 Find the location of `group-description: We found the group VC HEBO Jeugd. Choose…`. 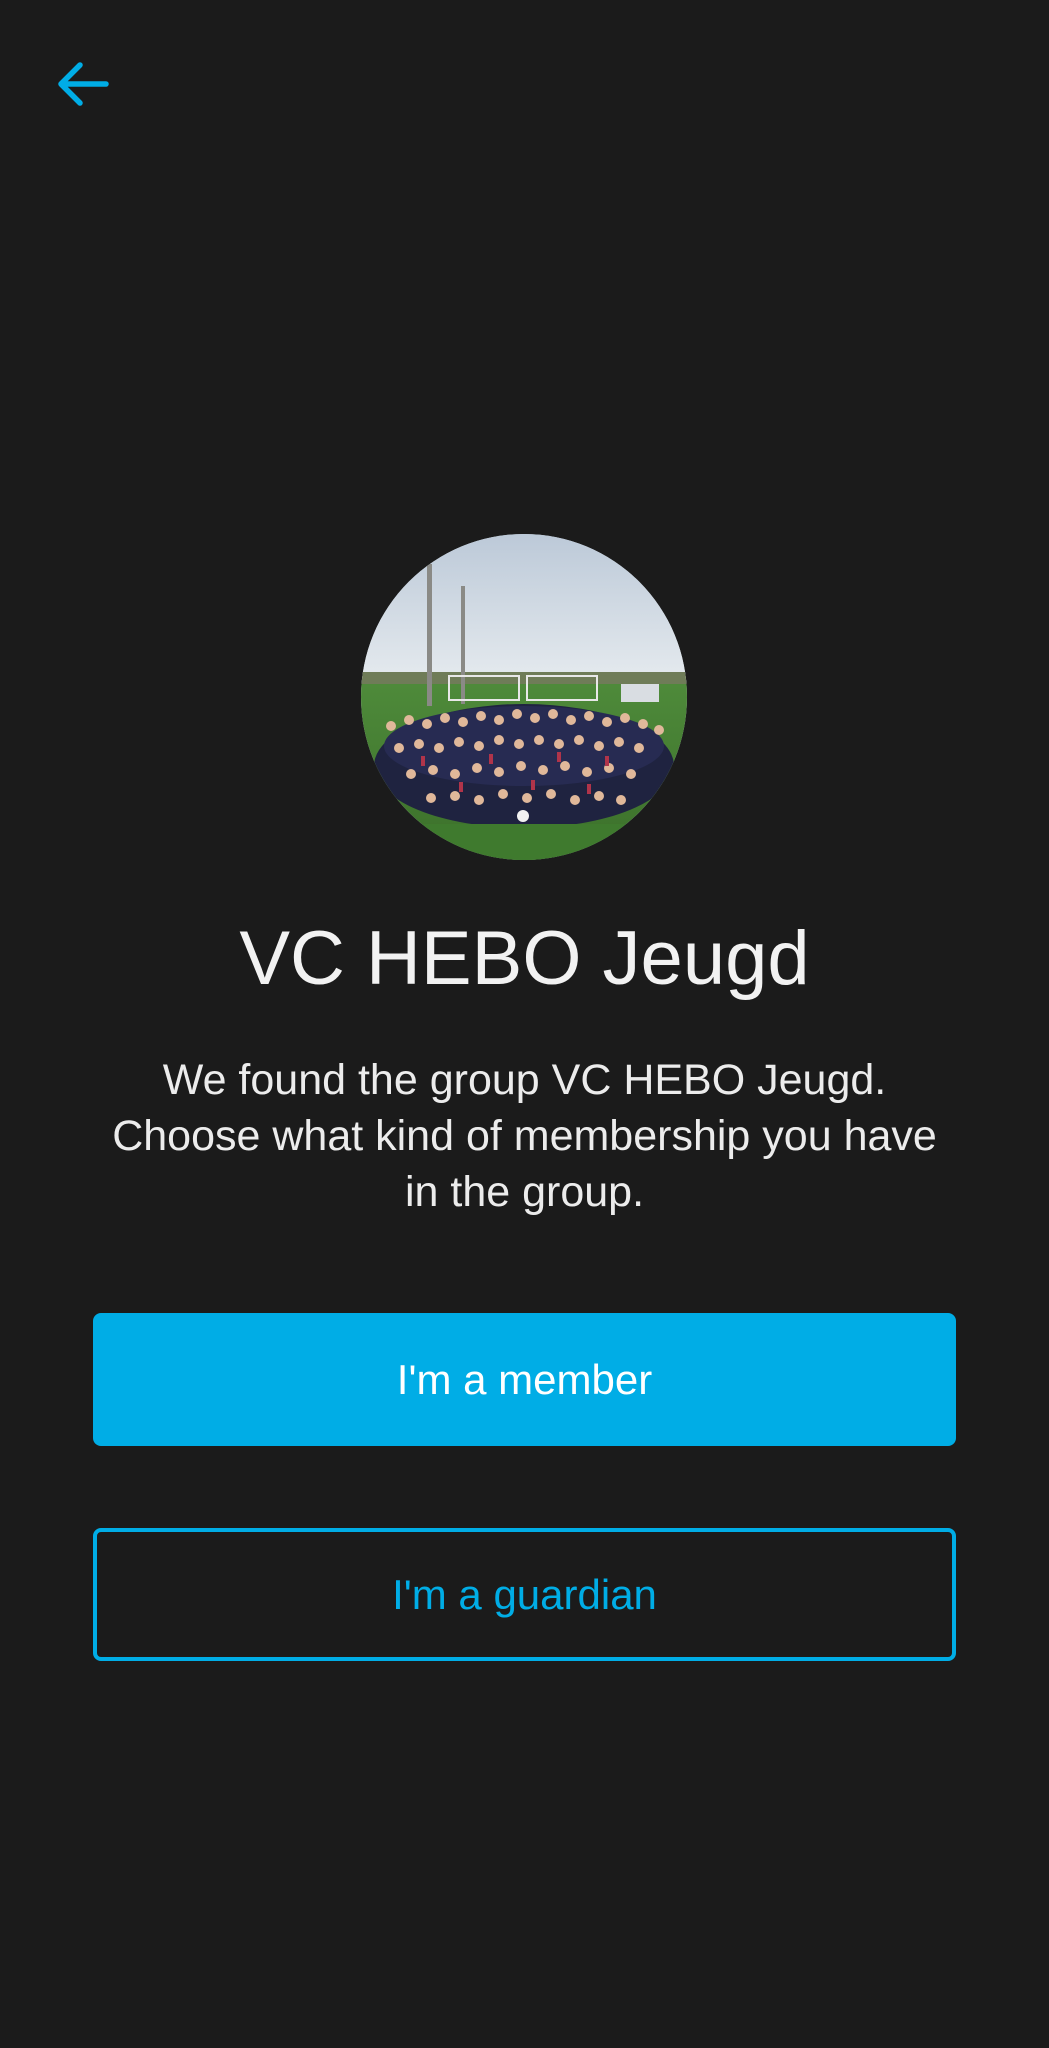

group-description: We found the group VC HEBO Jeugd. Choose… is located at coordinates (524, 1136).